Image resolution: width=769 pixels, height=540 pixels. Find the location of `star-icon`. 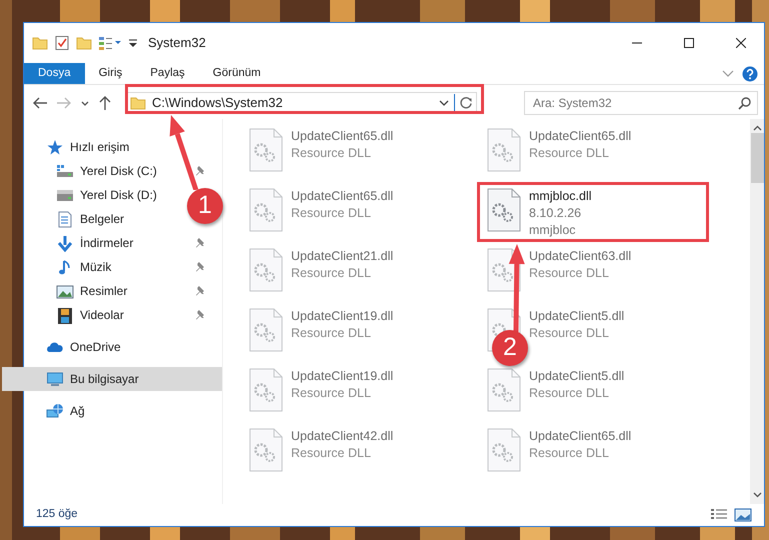

star-icon is located at coordinates (55, 147).